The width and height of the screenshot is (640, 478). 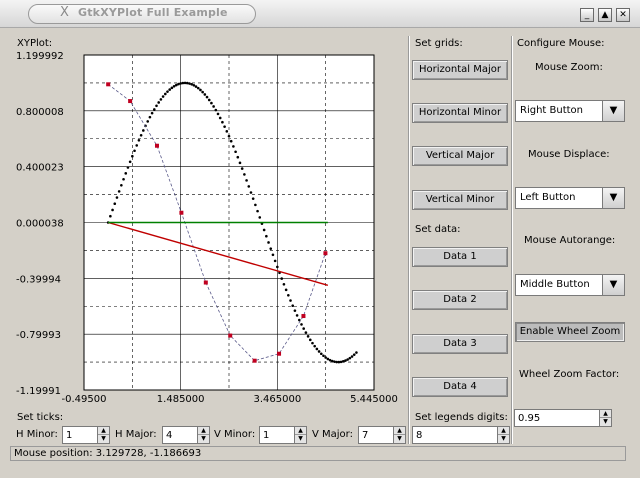 I want to click on mouse-displace-label: Mouse Displace:, so click(x=569, y=154).